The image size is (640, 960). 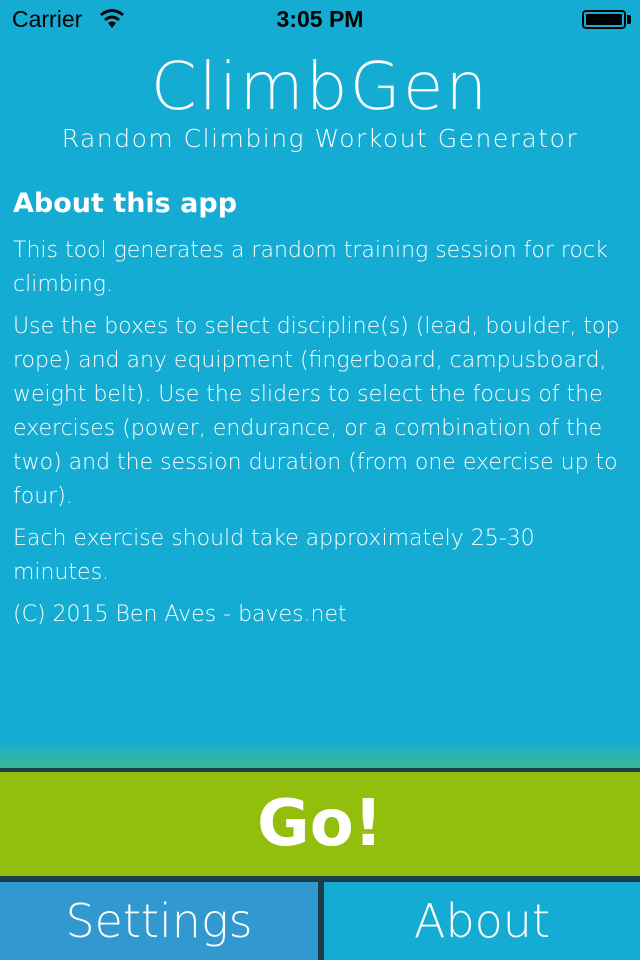 What do you see at coordinates (320, 920) in the screenshot?
I see `tab-bar: Settings About` at bounding box center [320, 920].